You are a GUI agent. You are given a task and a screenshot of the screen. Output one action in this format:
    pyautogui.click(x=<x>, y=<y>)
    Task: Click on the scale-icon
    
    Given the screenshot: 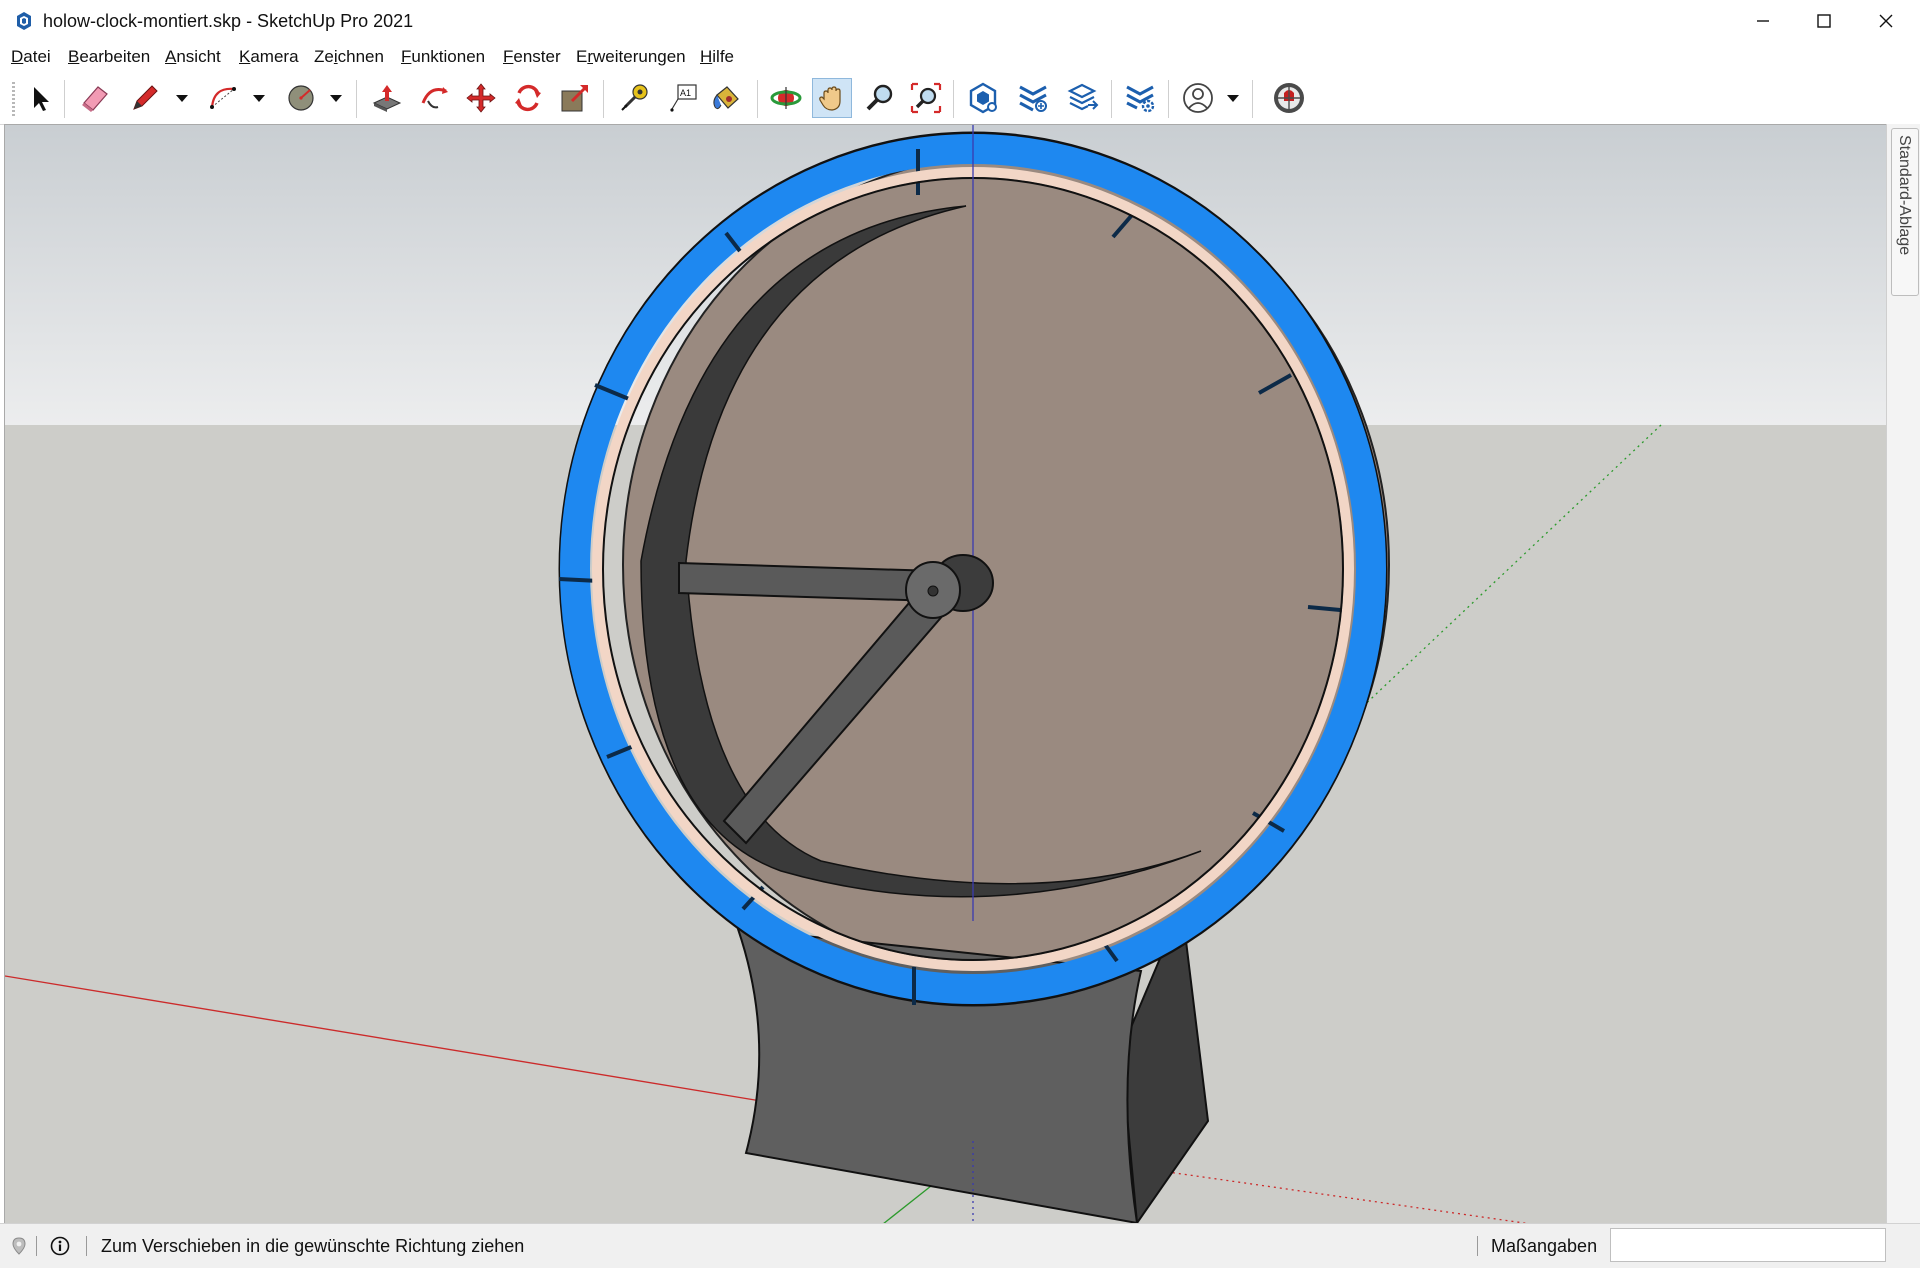 What is the action you would take?
    pyautogui.click(x=574, y=98)
    